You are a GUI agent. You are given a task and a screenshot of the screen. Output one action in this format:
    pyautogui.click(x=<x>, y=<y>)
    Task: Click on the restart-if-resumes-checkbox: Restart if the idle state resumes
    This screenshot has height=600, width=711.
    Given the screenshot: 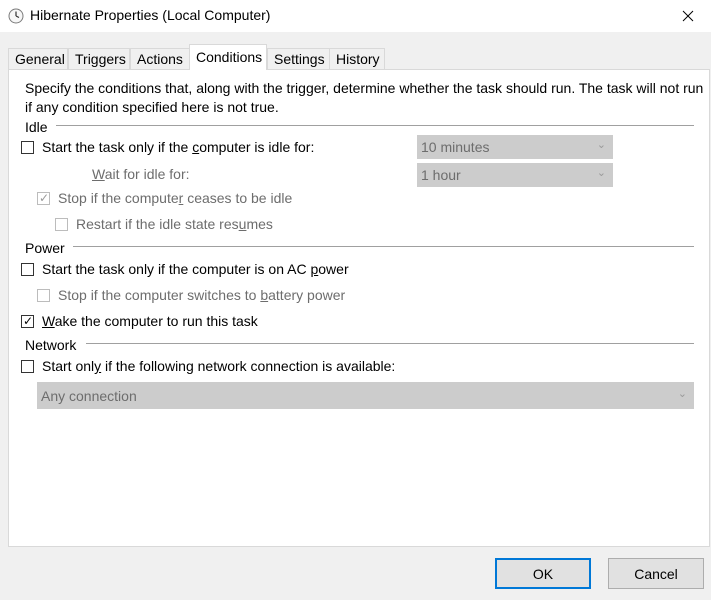 What is the action you would take?
    pyautogui.click(x=164, y=224)
    